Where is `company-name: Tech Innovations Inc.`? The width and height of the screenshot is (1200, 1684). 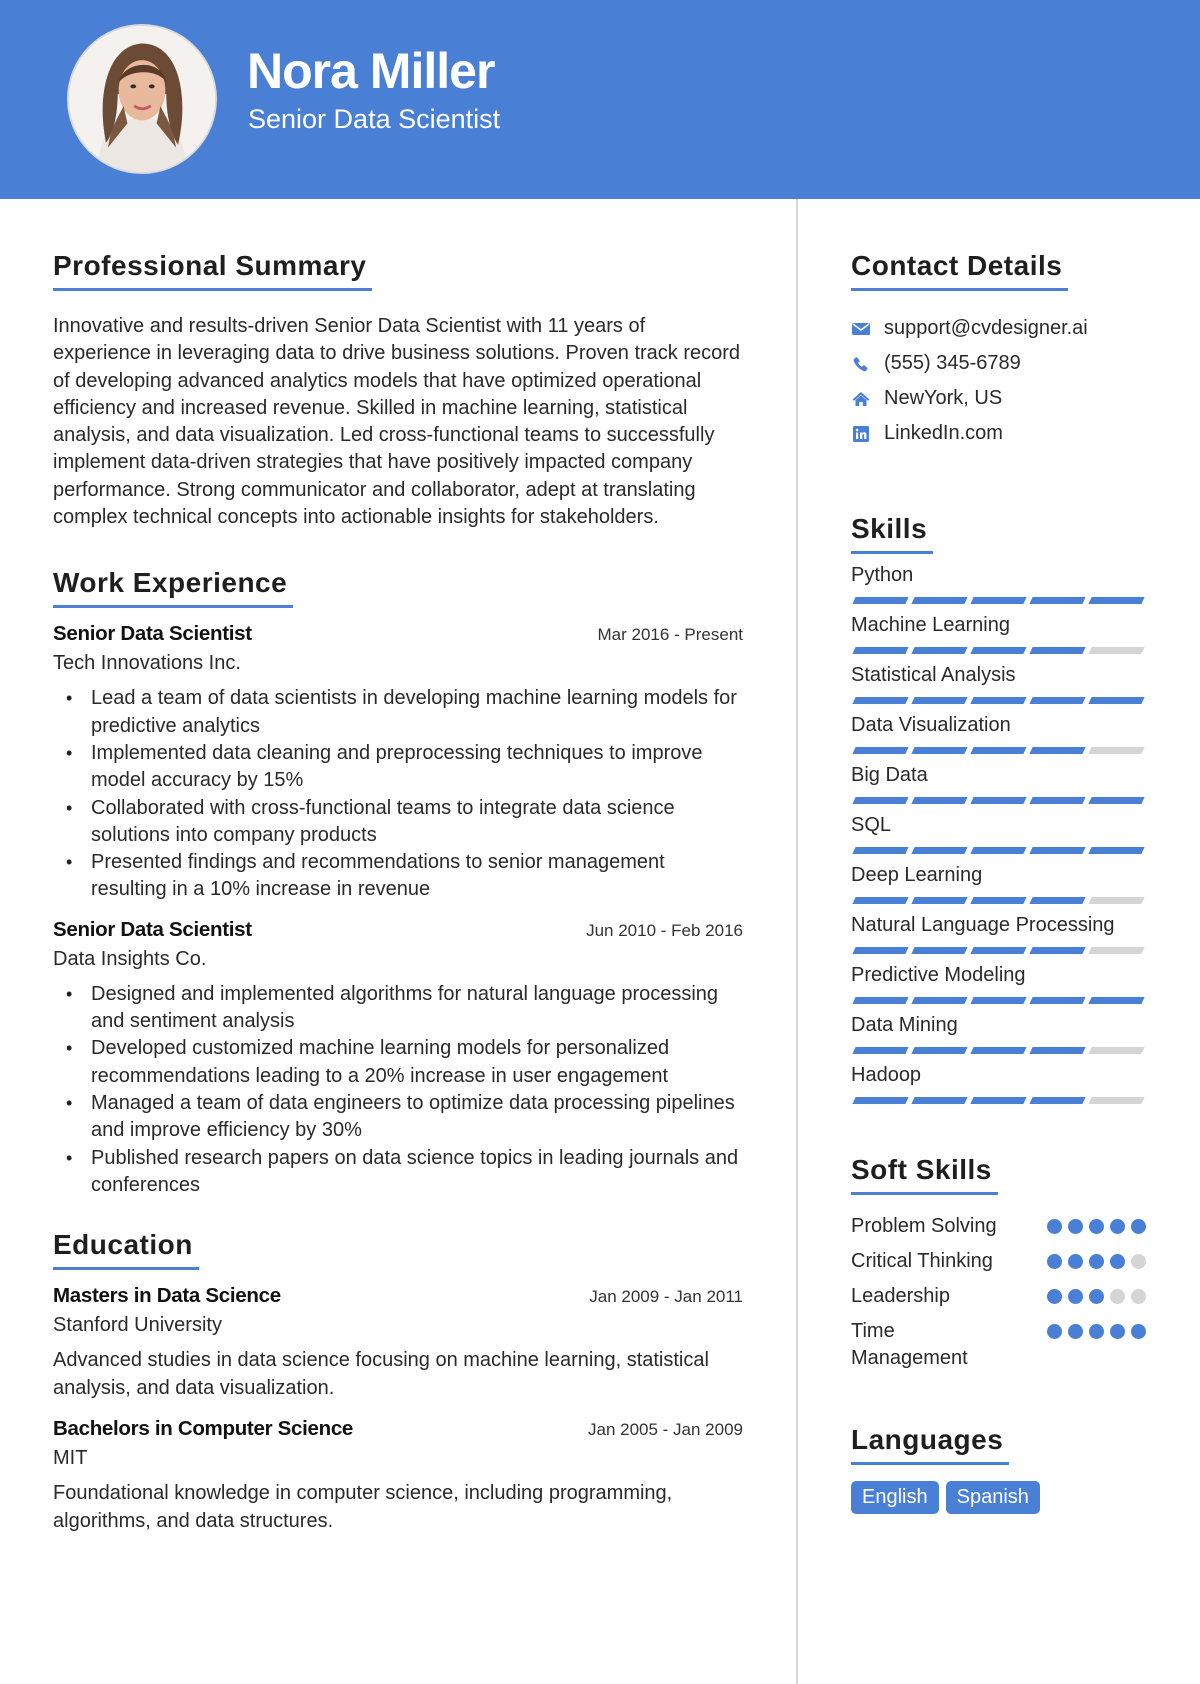
company-name: Tech Innovations Inc. is located at coordinates (147, 663).